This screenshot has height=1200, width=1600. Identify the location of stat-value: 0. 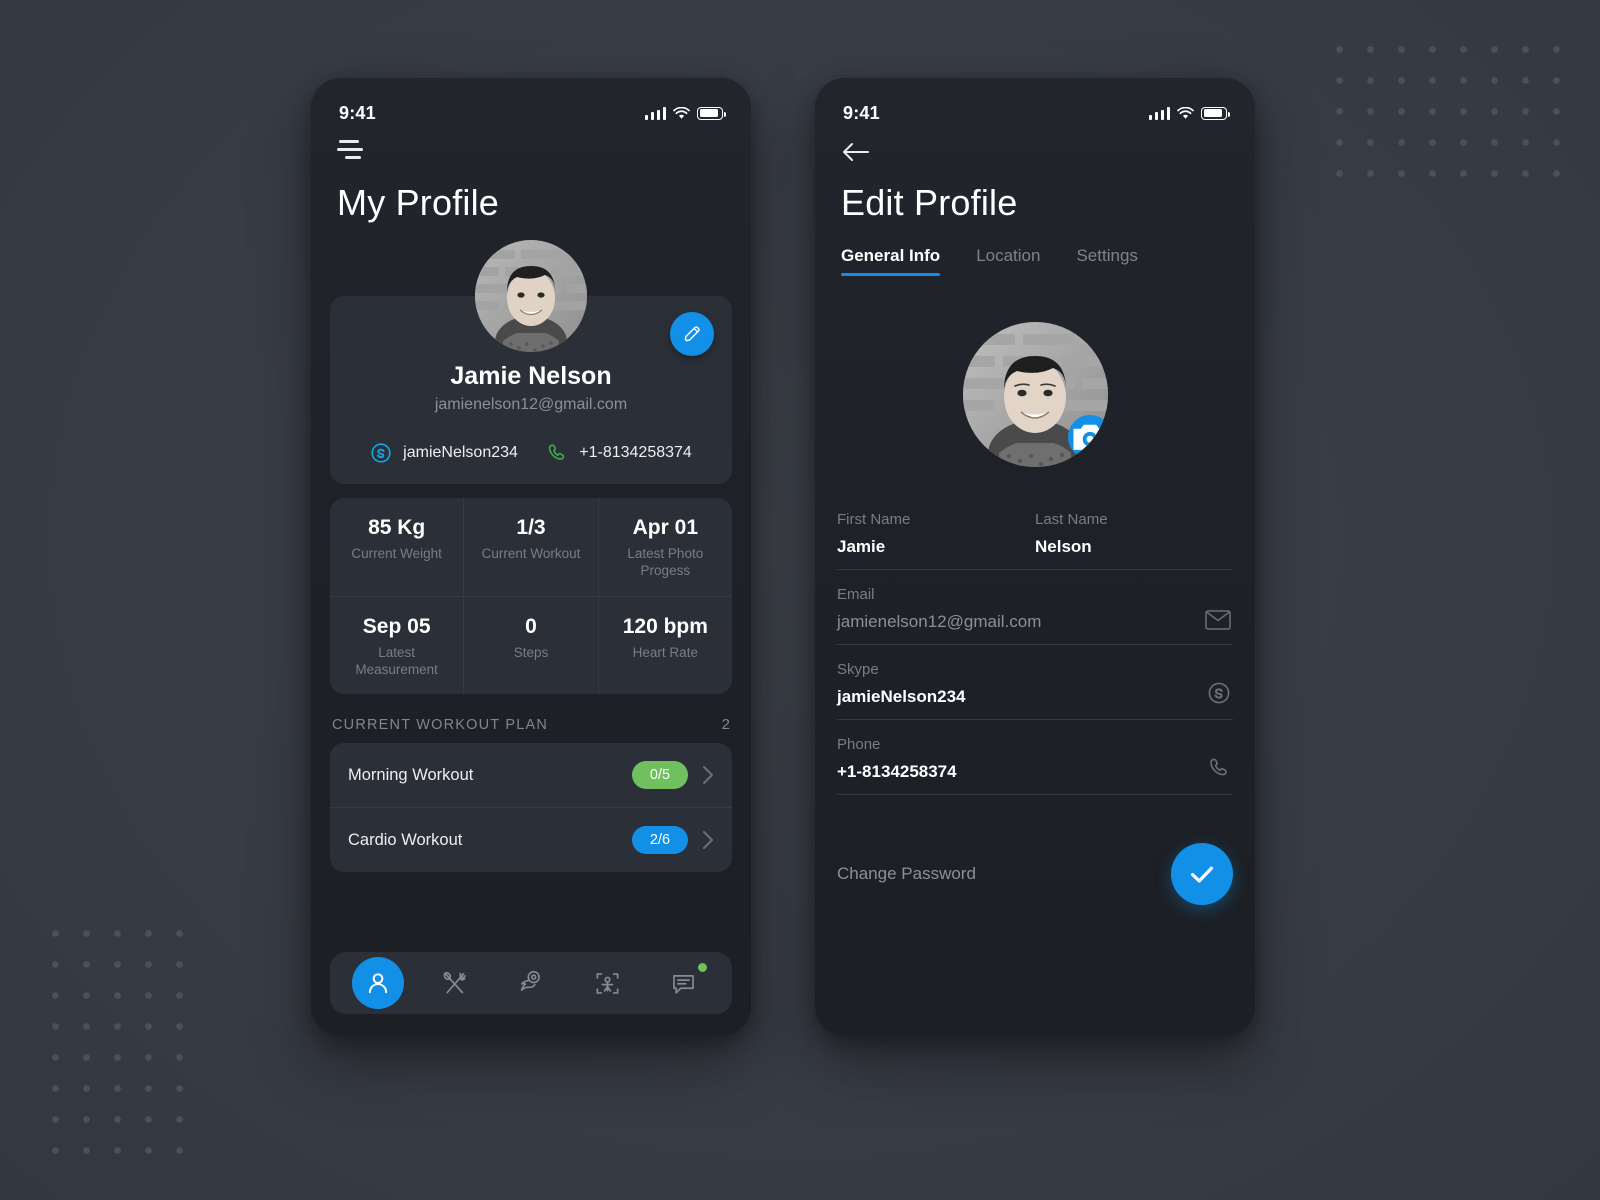
(531, 626).